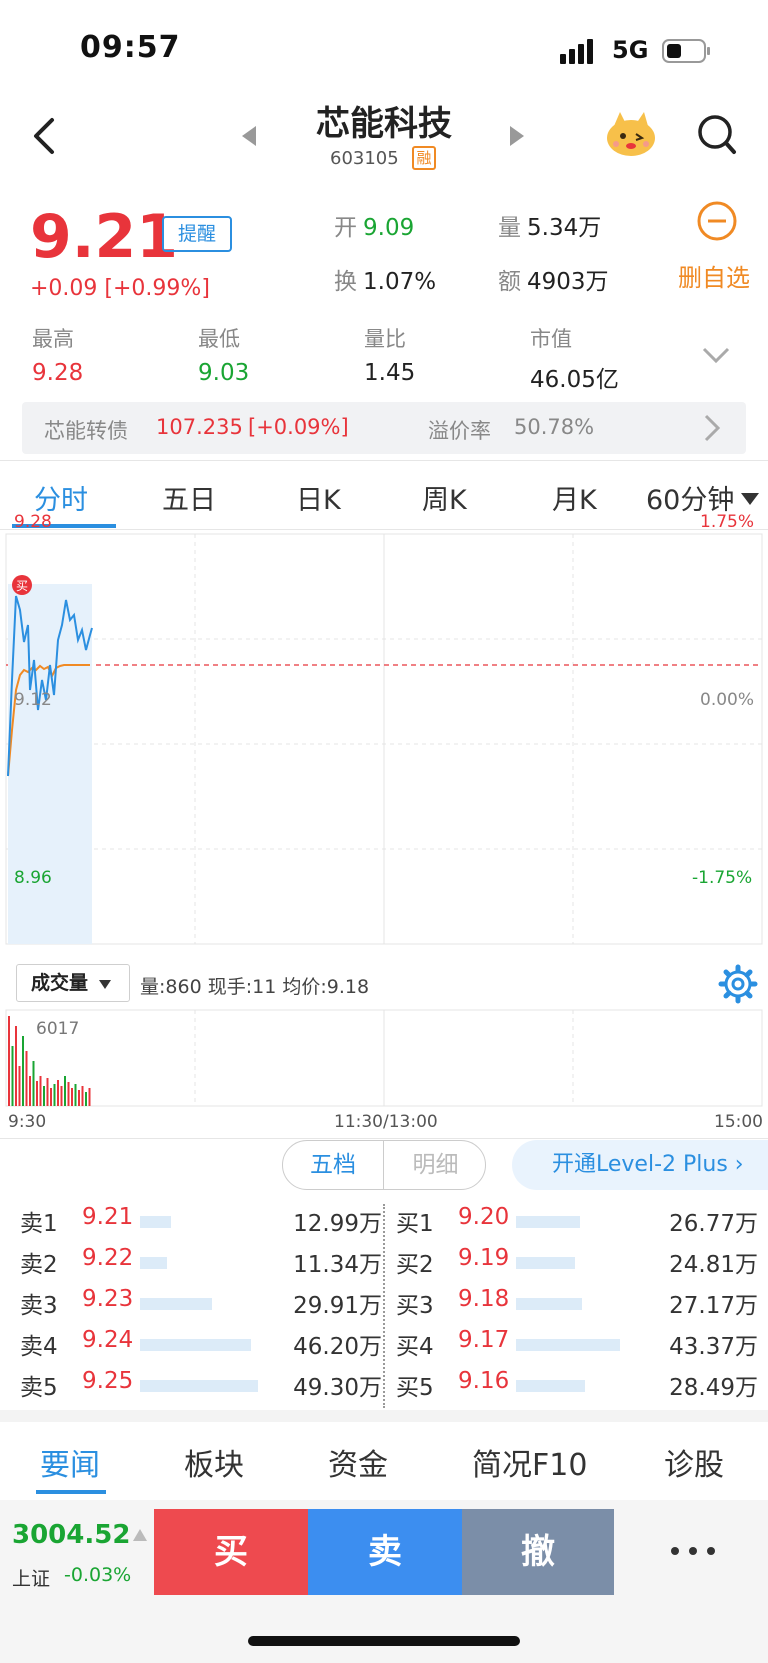 This screenshot has width=768, height=1663. What do you see at coordinates (509, 282) in the screenshot?
I see `amount-label: 额` at bounding box center [509, 282].